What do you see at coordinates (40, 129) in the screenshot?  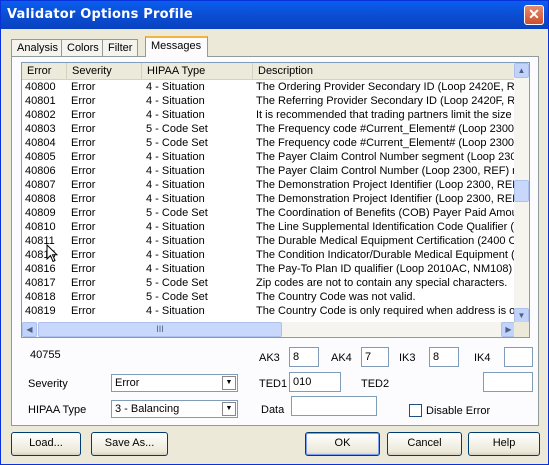 I see `error-code-cell: 40803` at bounding box center [40, 129].